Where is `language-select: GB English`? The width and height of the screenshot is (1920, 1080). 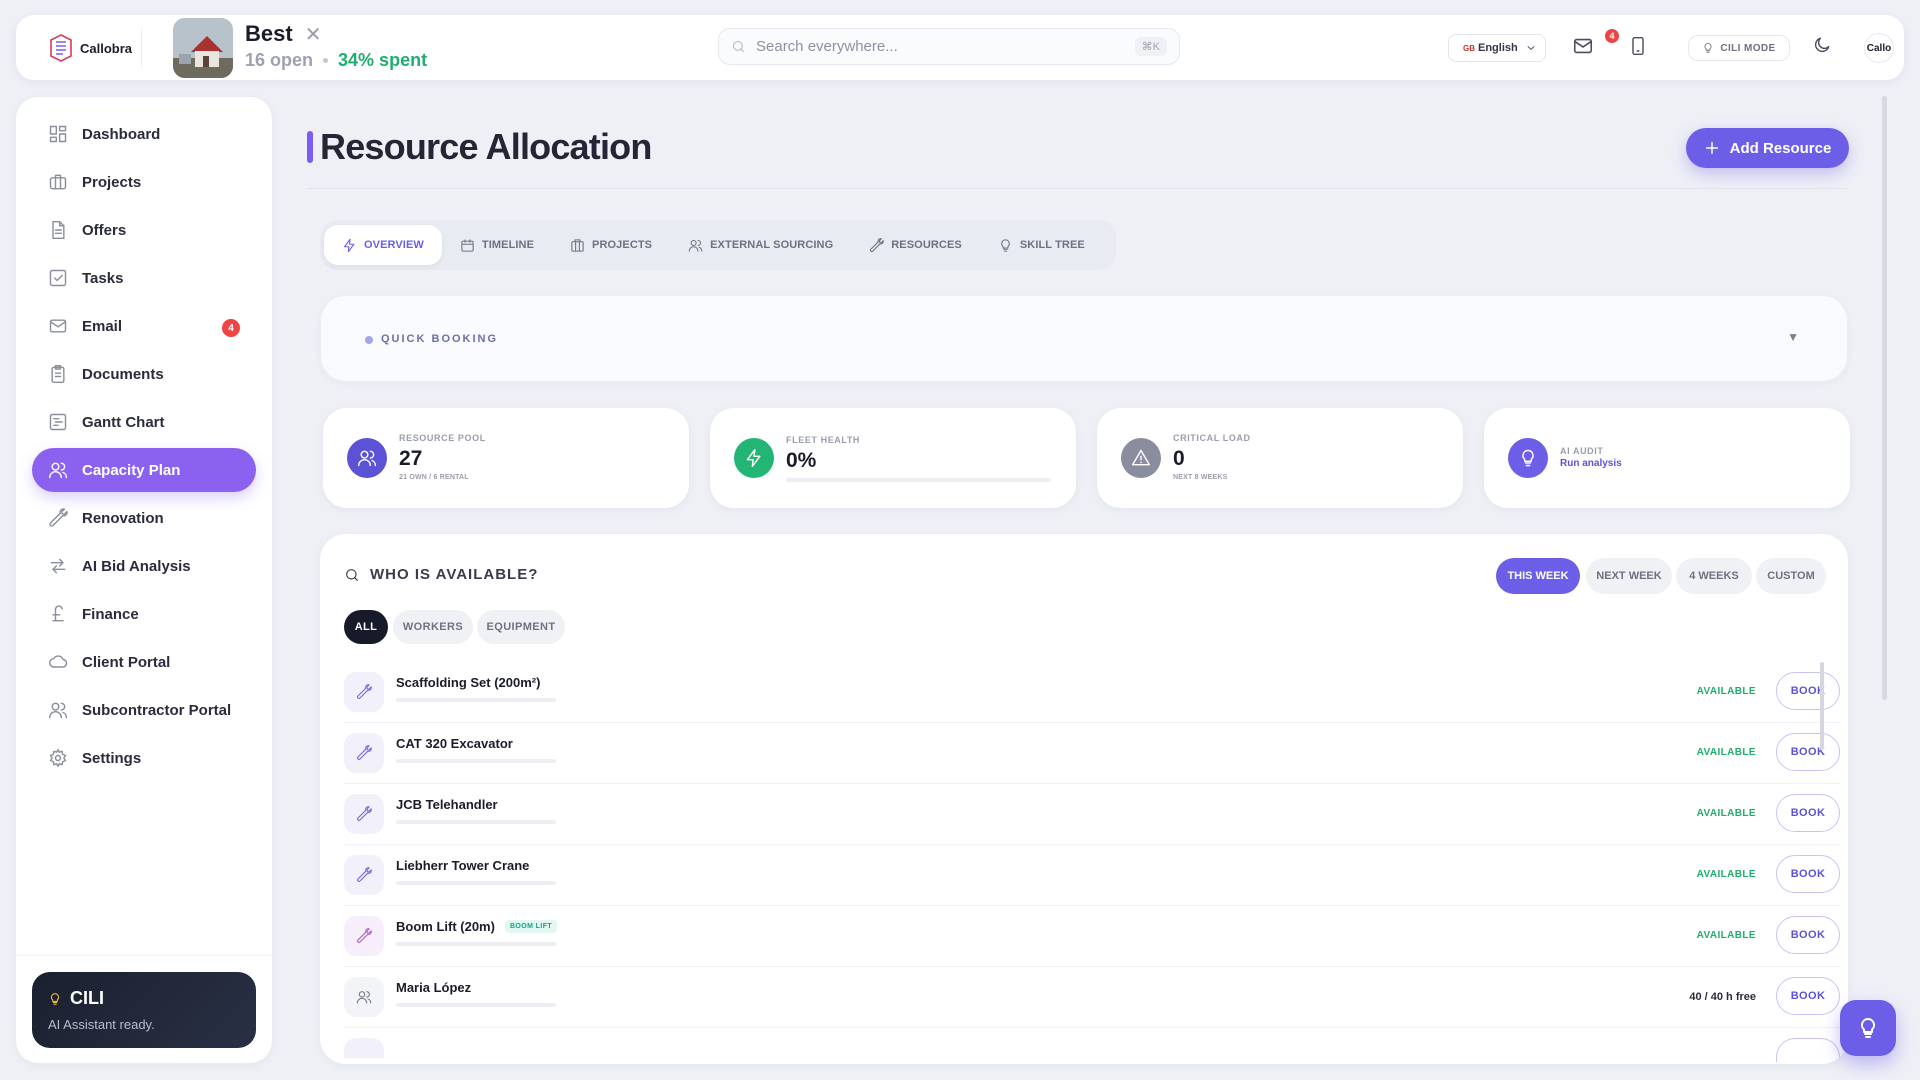
language-select: GB English is located at coordinates (1497, 48).